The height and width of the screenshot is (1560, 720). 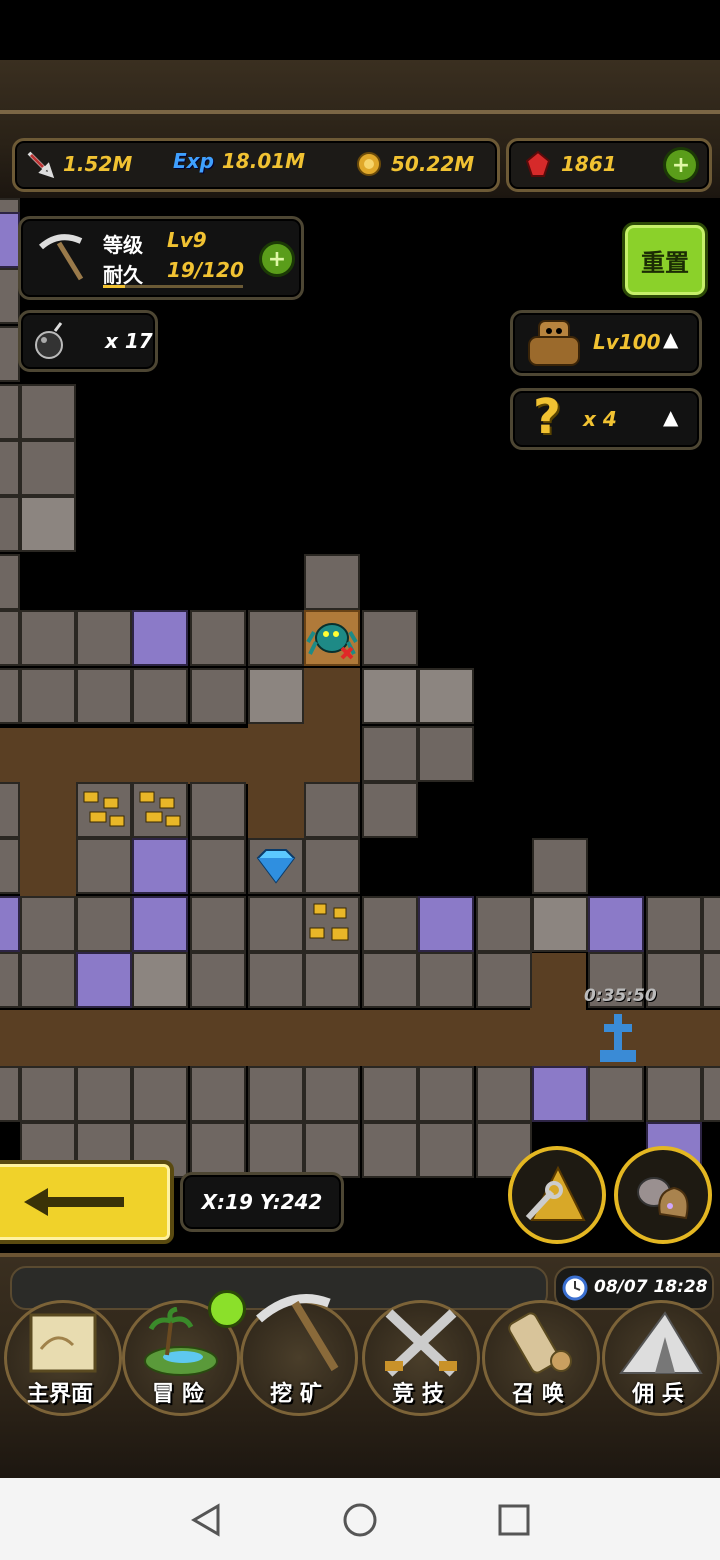 What do you see at coordinates (360, 1520) in the screenshot?
I see `home-circle-icon` at bounding box center [360, 1520].